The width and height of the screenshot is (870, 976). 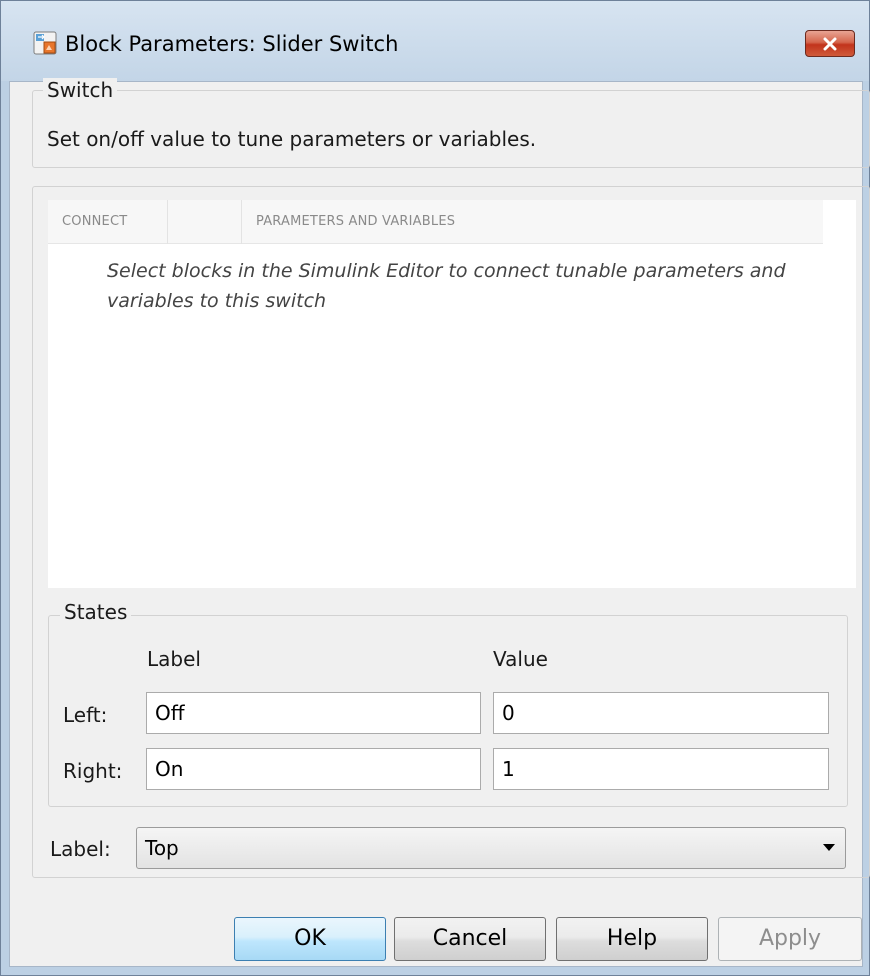 What do you see at coordinates (45, 43) in the screenshot?
I see `simulink-block-icon` at bounding box center [45, 43].